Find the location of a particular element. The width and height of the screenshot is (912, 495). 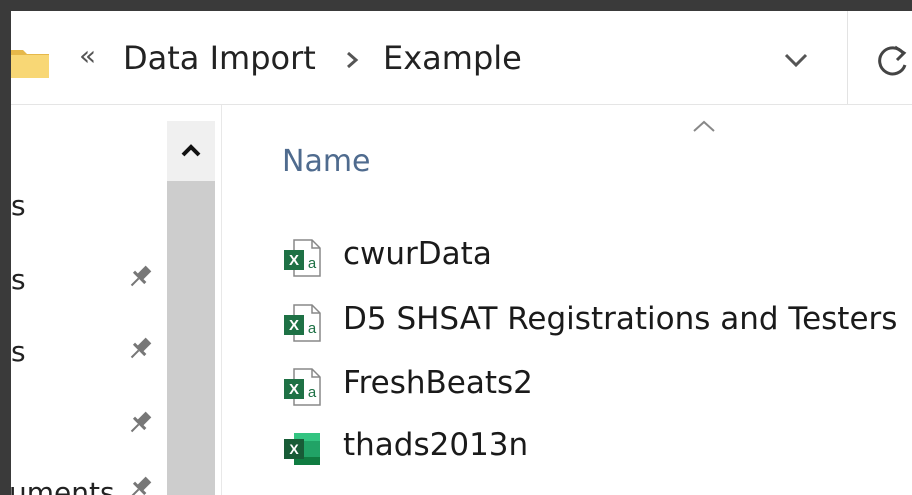

breadcrumb-example: Example is located at coordinates (452, 58).